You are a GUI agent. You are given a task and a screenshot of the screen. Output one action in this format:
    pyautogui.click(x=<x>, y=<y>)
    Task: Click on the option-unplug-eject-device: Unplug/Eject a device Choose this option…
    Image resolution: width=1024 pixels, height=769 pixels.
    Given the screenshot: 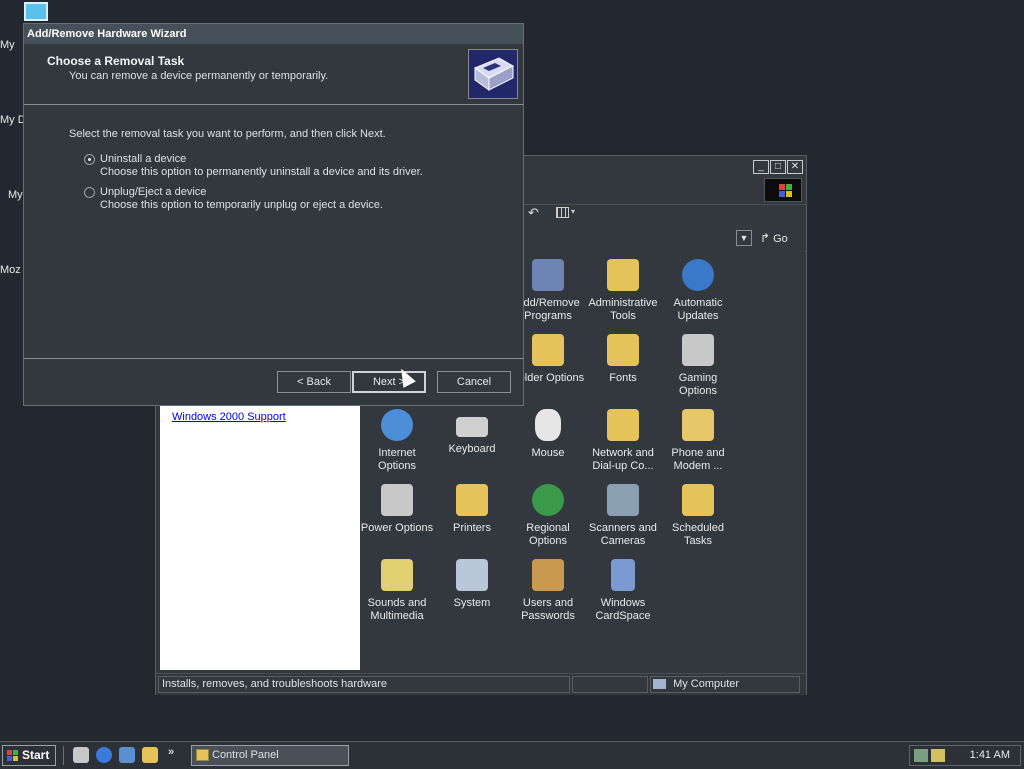 What is the action you would take?
    pyautogui.click(x=254, y=201)
    